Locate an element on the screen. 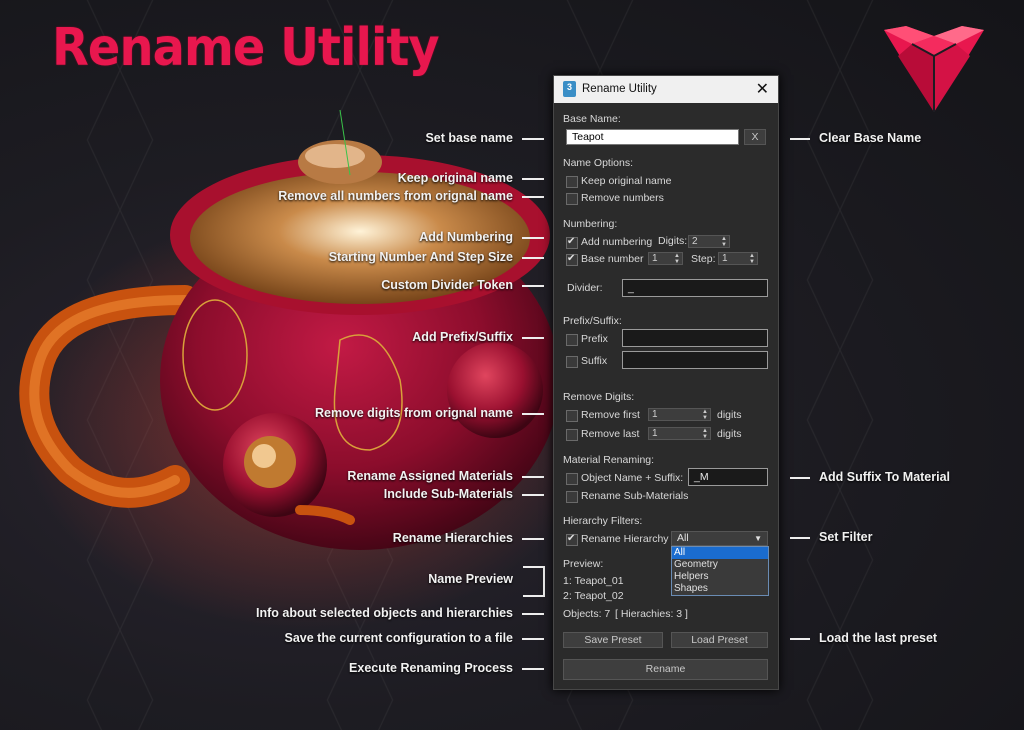 This screenshot has width=1024, height=730. remove-numbers-checkbox is located at coordinates (572, 199).